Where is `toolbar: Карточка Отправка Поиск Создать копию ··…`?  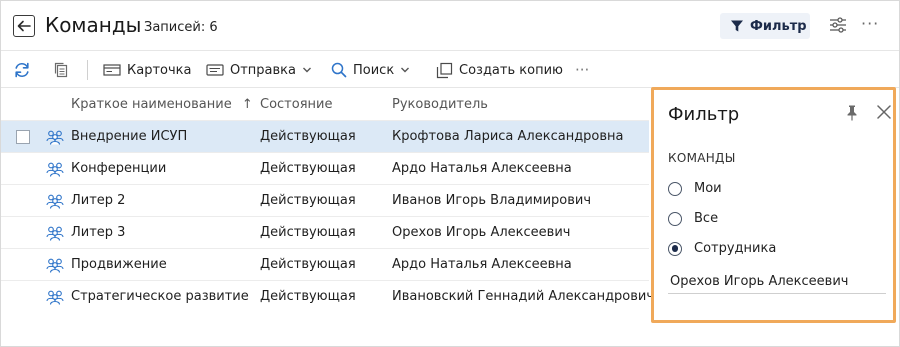
toolbar: Карточка Отправка Поиск Создать копию ··… is located at coordinates (450, 70).